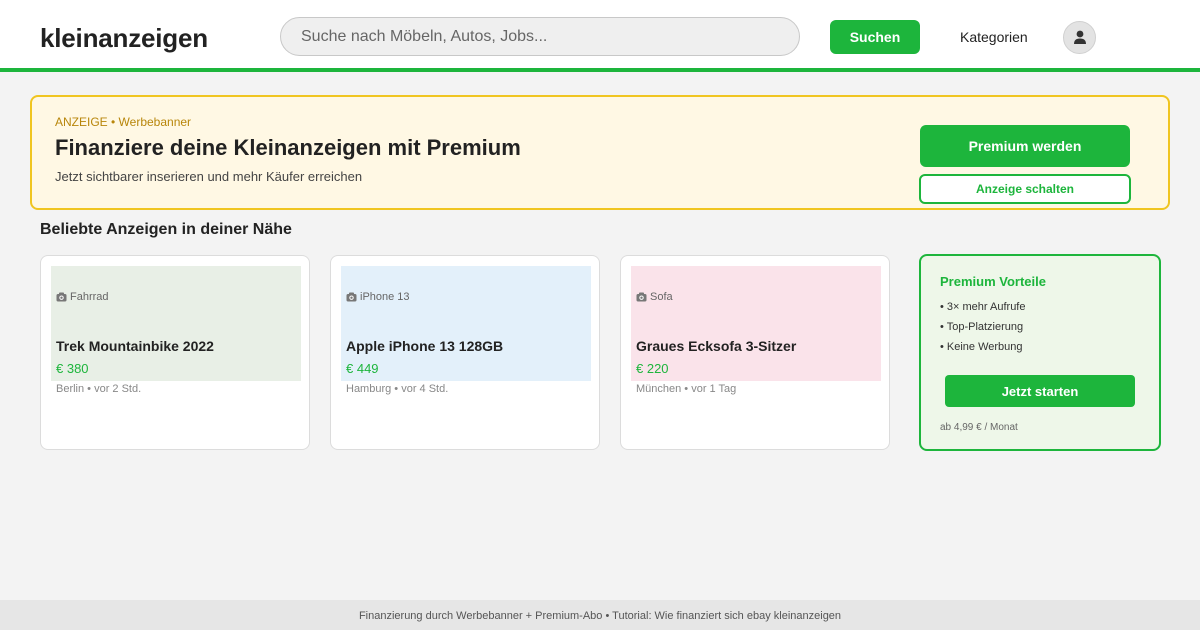 This screenshot has height=630, width=1200. What do you see at coordinates (123, 122) in the screenshot?
I see `ad-label: ANZEIGE • Werbebanner` at bounding box center [123, 122].